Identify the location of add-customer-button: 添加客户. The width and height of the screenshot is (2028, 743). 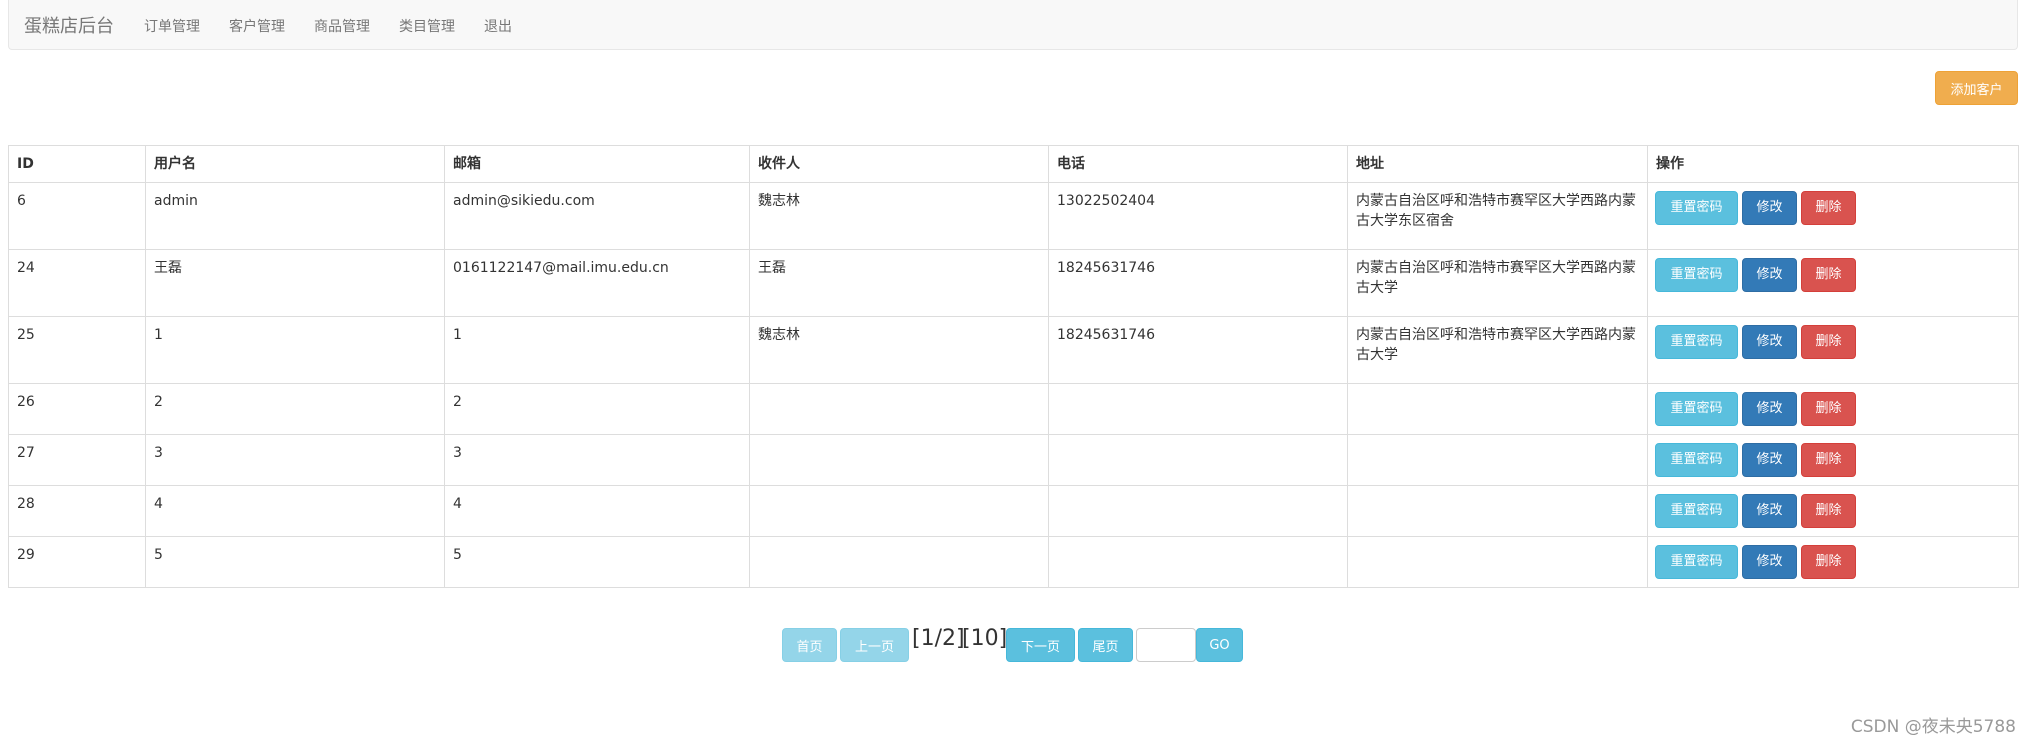
(1976, 88).